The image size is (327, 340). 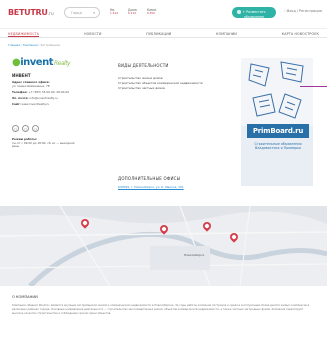 What do you see at coordinates (114, 12) in the screenshot?
I see `stat-apartments: Кв. 1 612` at bounding box center [114, 12].